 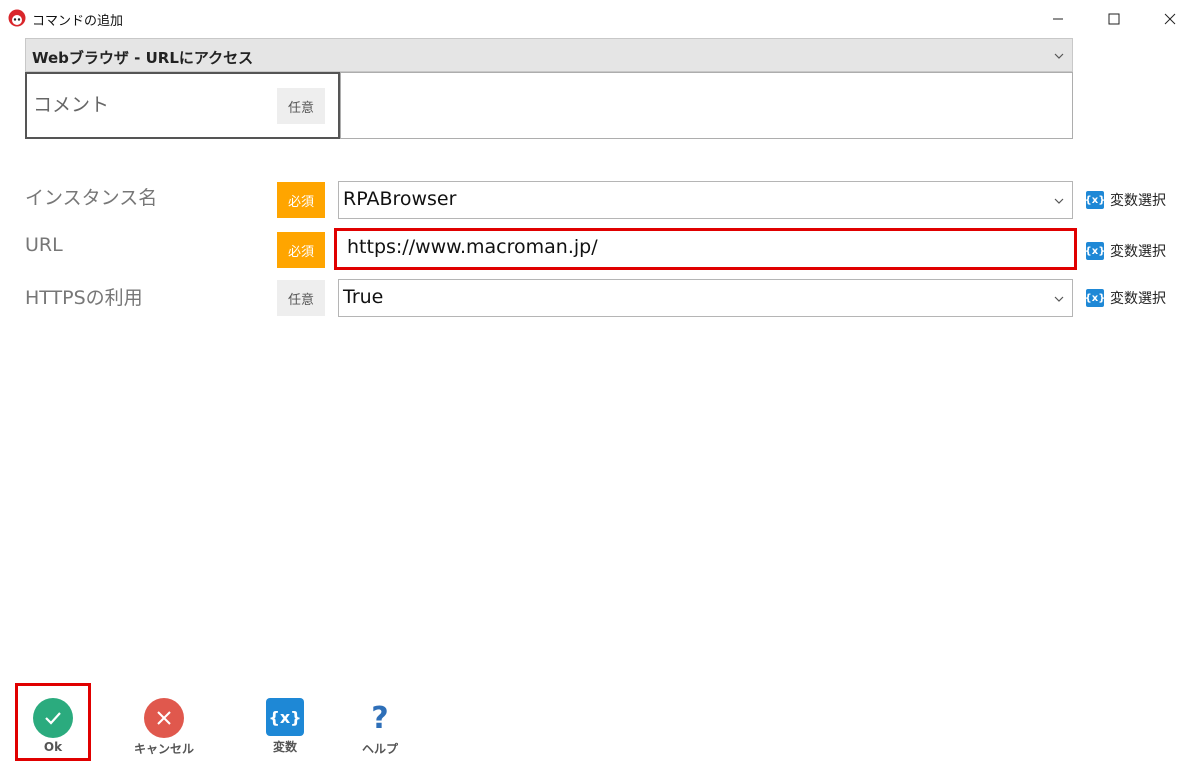 What do you see at coordinates (91, 198) in the screenshot?
I see `instance-name-label: インスタンス名` at bounding box center [91, 198].